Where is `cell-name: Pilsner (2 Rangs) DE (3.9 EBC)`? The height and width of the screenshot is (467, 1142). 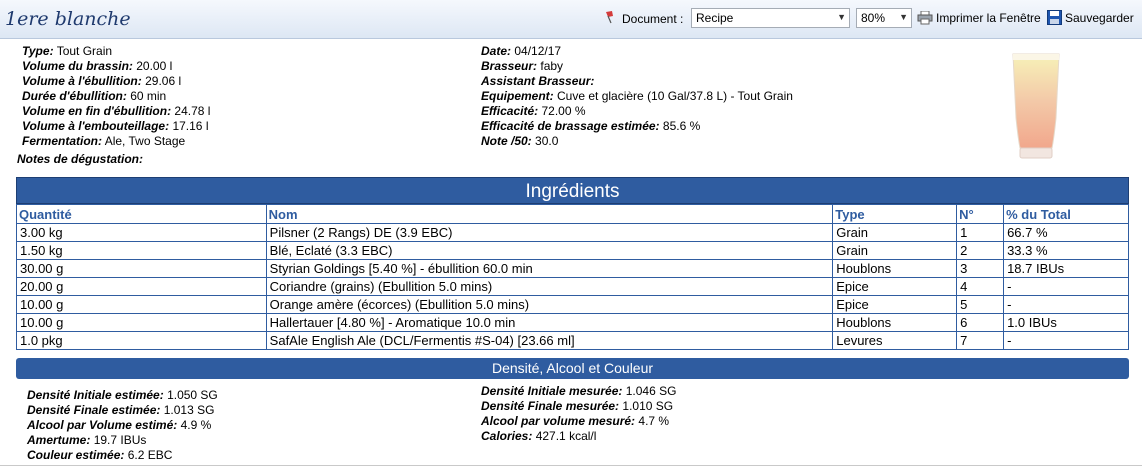
cell-name: Pilsner (2 Rangs) DE (3.9 EBC) is located at coordinates (549, 232).